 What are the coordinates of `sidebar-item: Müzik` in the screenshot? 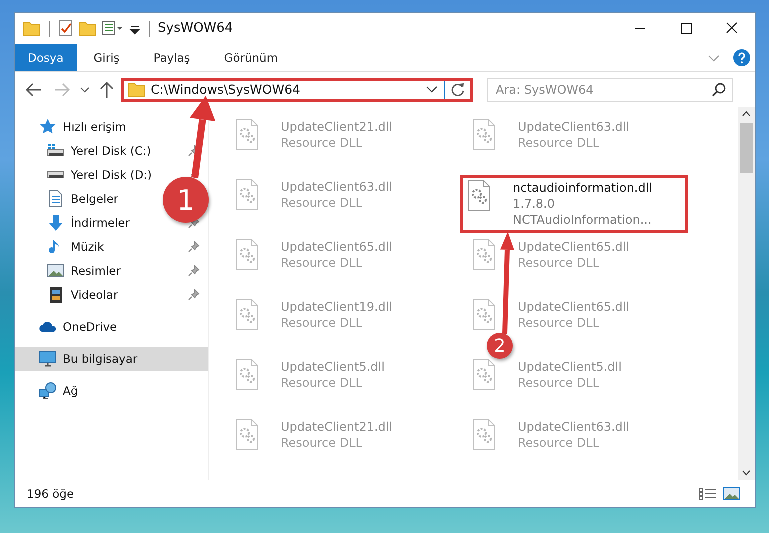 It's located at (63, 247).